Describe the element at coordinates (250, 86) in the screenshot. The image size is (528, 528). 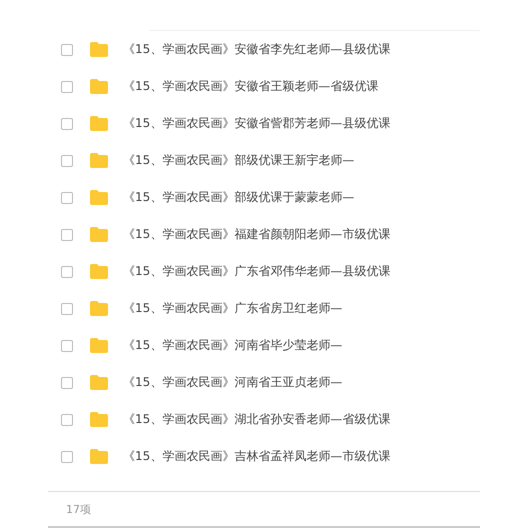
I see `file-name: 《15、学画农民画》安徽省王颖老师—省级优课` at that location.